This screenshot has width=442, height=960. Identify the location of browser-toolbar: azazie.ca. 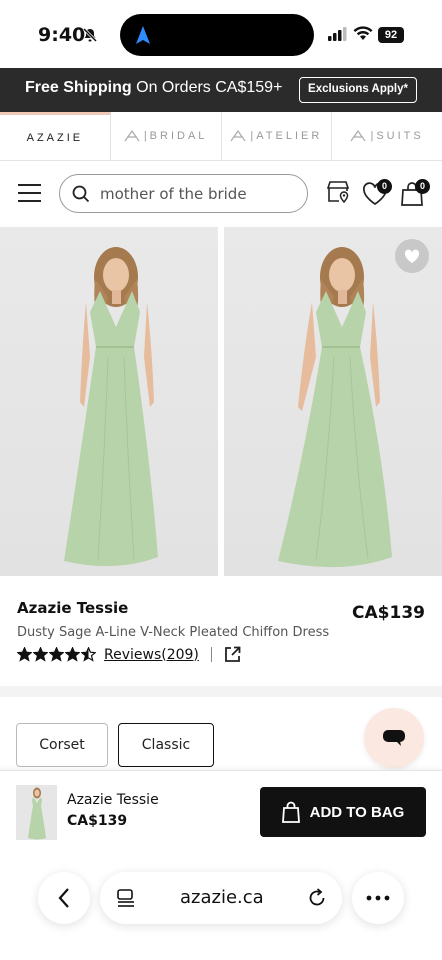
(221, 906).